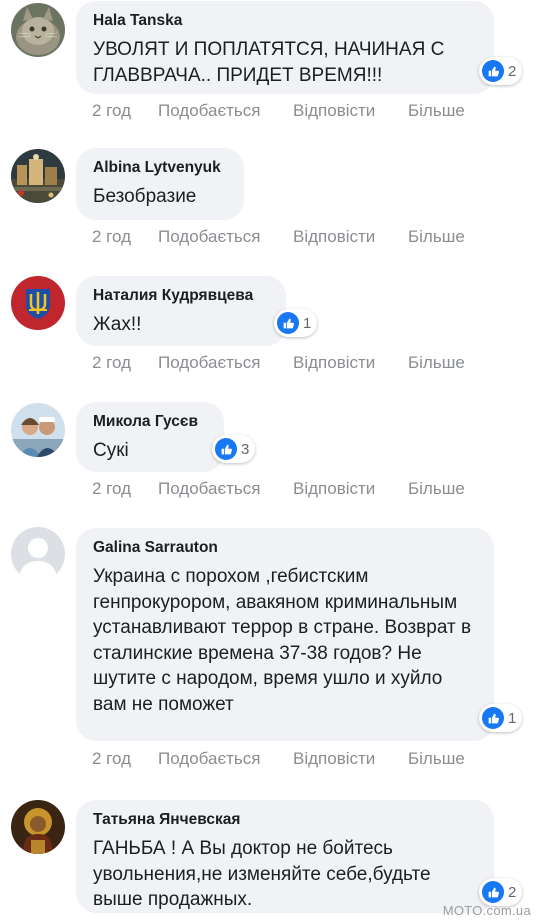 Image resolution: width=539 pixels, height=921 pixels. What do you see at coordinates (149, 422) in the screenshot?
I see `author-name: Микола Гусєв` at bounding box center [149, 422].